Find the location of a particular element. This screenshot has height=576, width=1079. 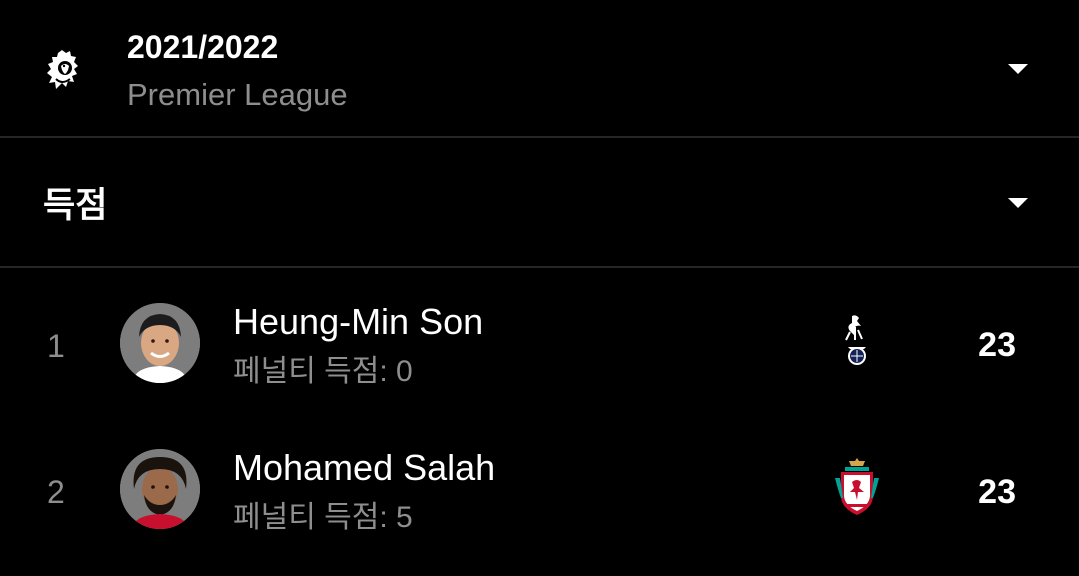

league-name: Premier League is located at coordinates (237, 94).